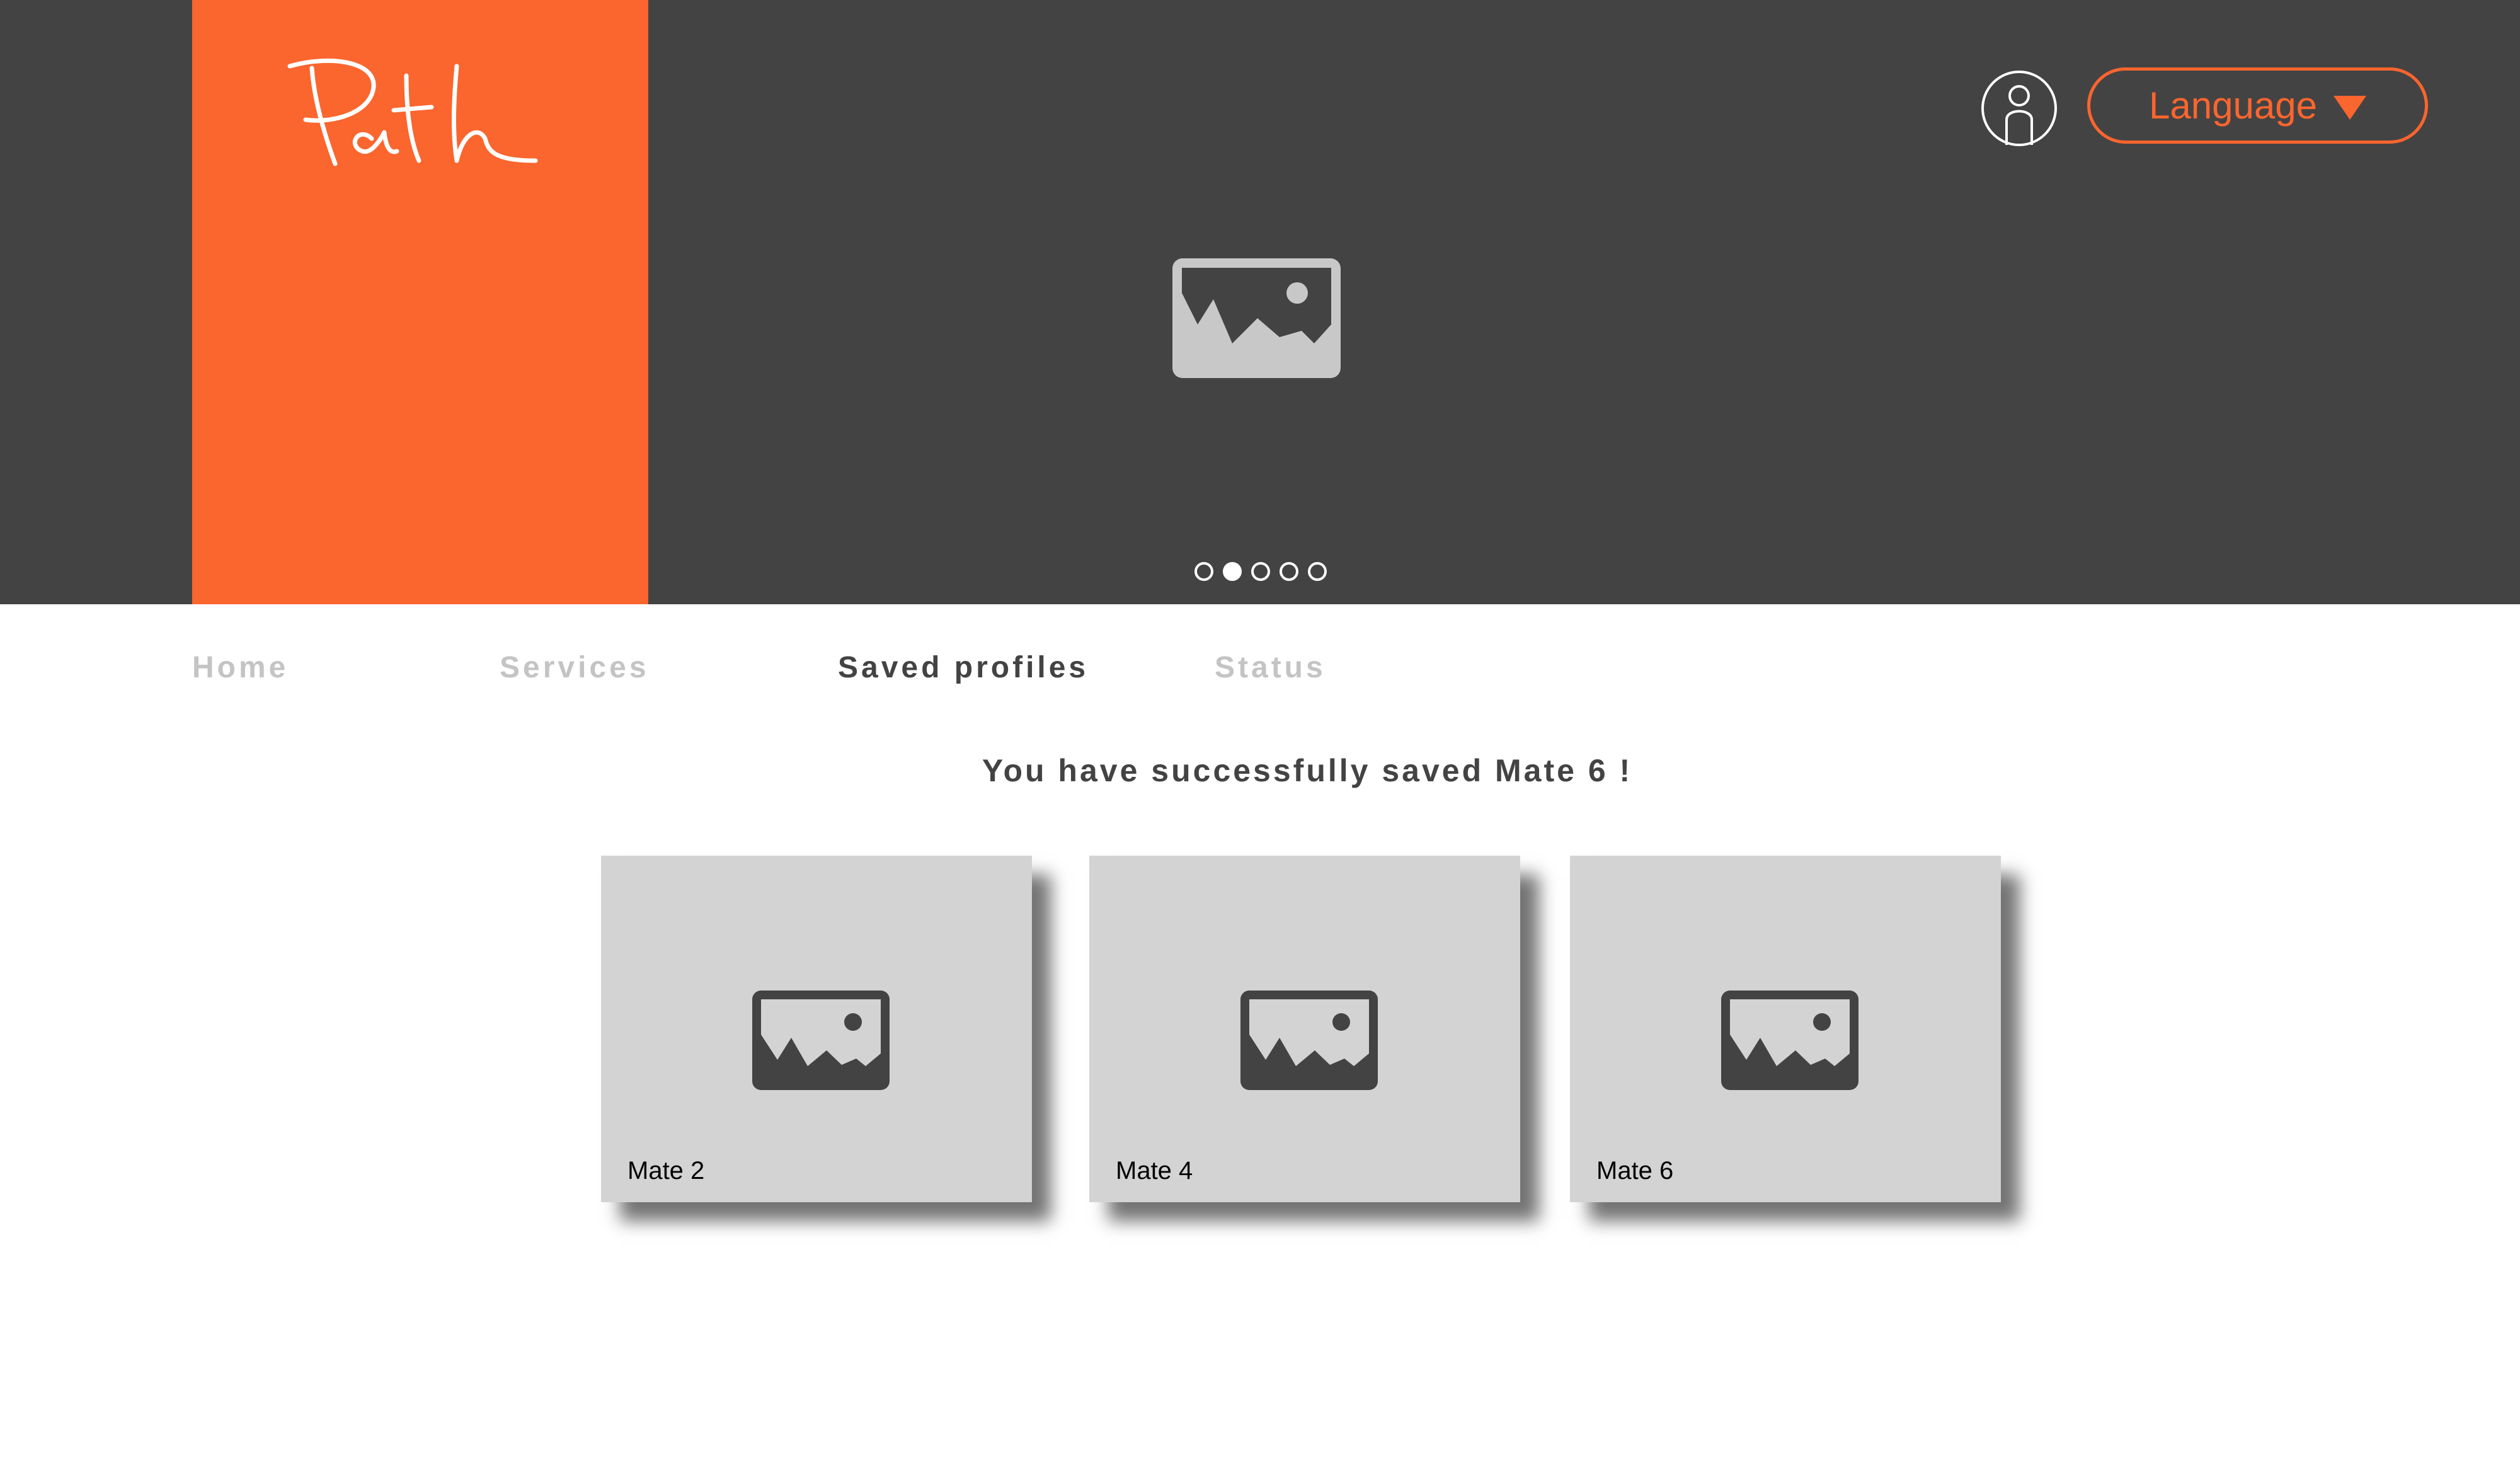  What do you see at coordinates (1270, 667) in the screenshot?
I see `nav-status: Status` at bounding box center [1270, 667].